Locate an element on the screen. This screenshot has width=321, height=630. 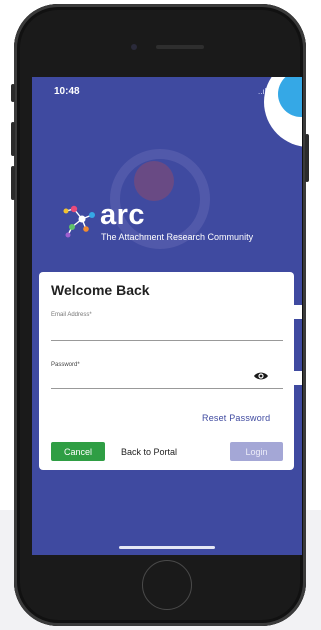
home-button is located at coordinates (167, 585).